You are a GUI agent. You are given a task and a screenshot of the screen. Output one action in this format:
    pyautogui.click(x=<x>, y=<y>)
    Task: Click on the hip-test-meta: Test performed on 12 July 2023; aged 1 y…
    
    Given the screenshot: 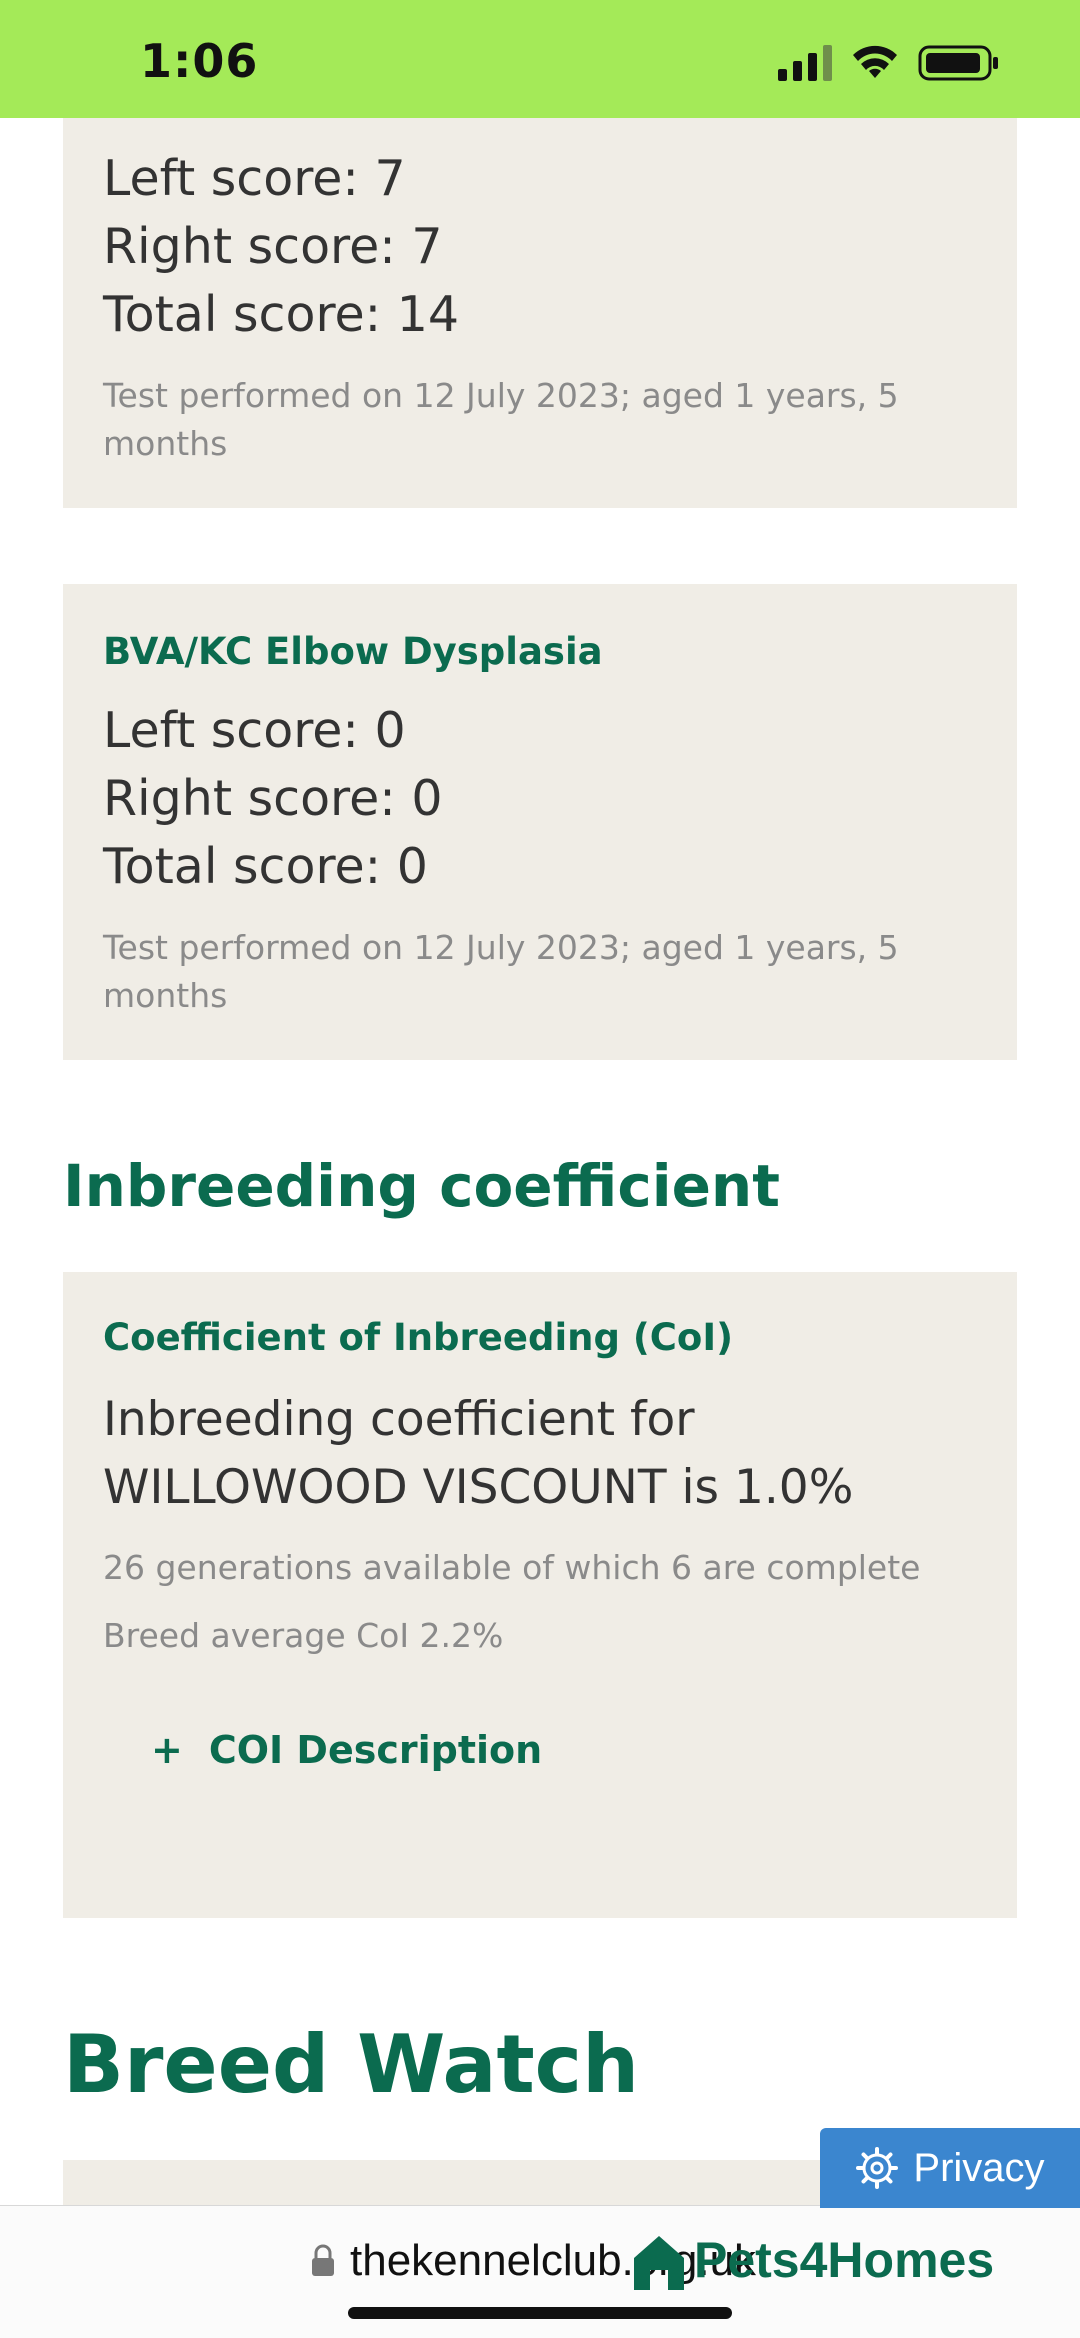 What is the action you would take?
    pyautogui.click(x=501, y=419)
    